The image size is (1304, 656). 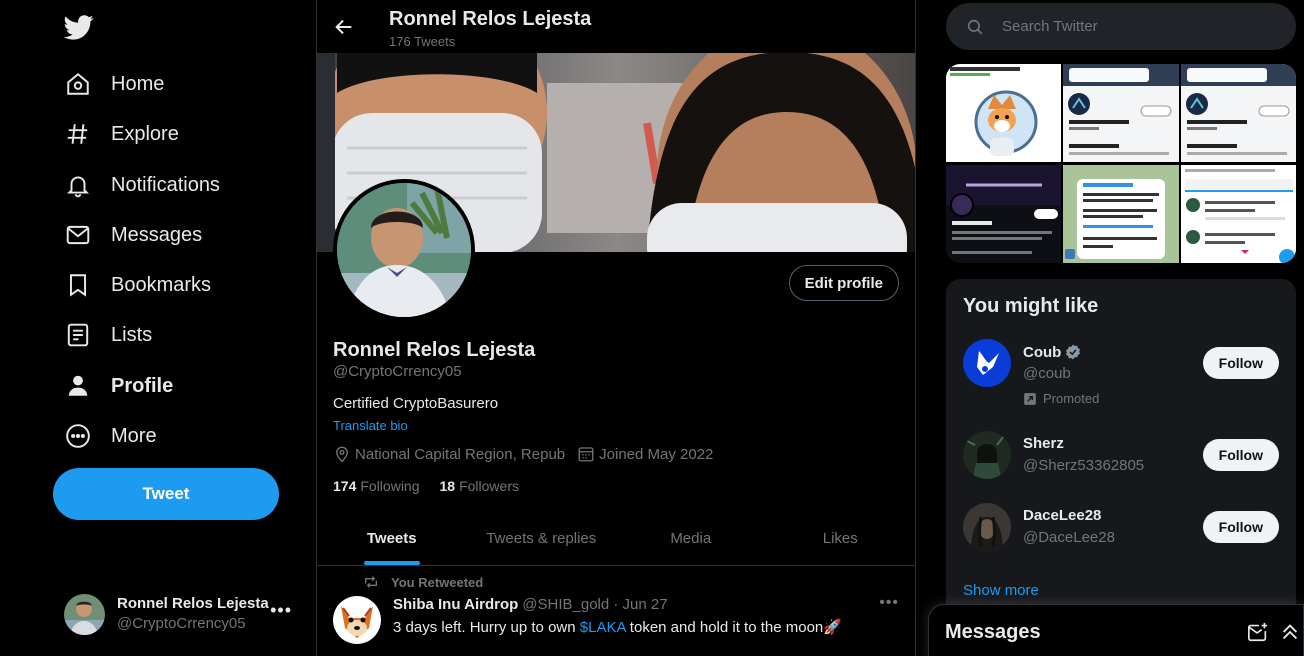 I want to click on edit-profile-button: Edit profile, so click(x=843, y=283).